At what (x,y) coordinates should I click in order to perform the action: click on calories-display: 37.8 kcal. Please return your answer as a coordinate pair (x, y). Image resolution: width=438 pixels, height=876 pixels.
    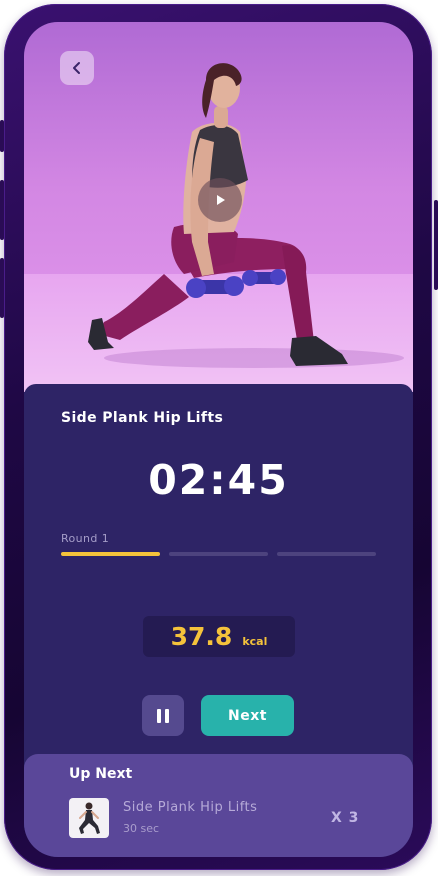
    Looking at the image, I should click on (219, 636).